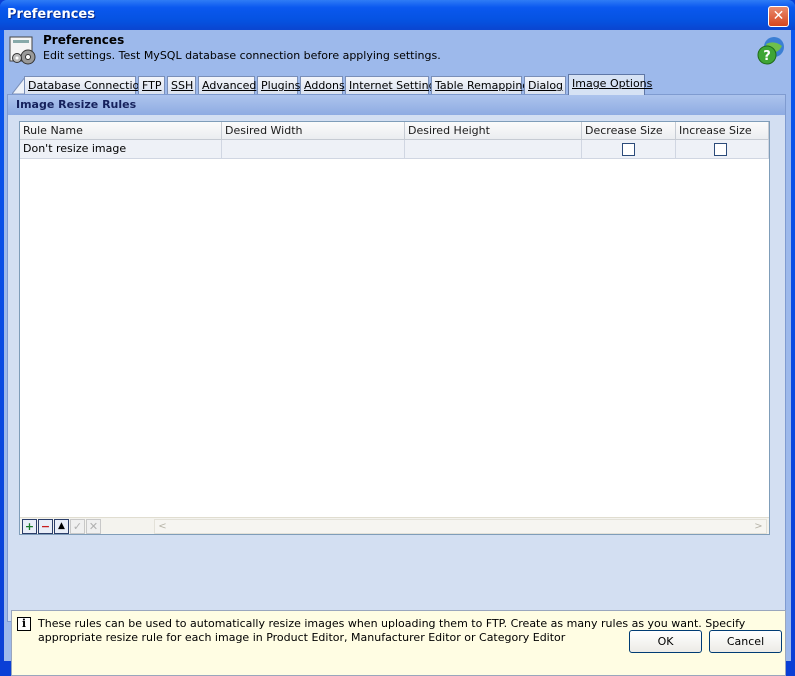 The width and height of the screenshot is (795, 676). Describe the element at coordinates (758, 526) in the screenshot. I see `scroll-right-icon: >` at that location.